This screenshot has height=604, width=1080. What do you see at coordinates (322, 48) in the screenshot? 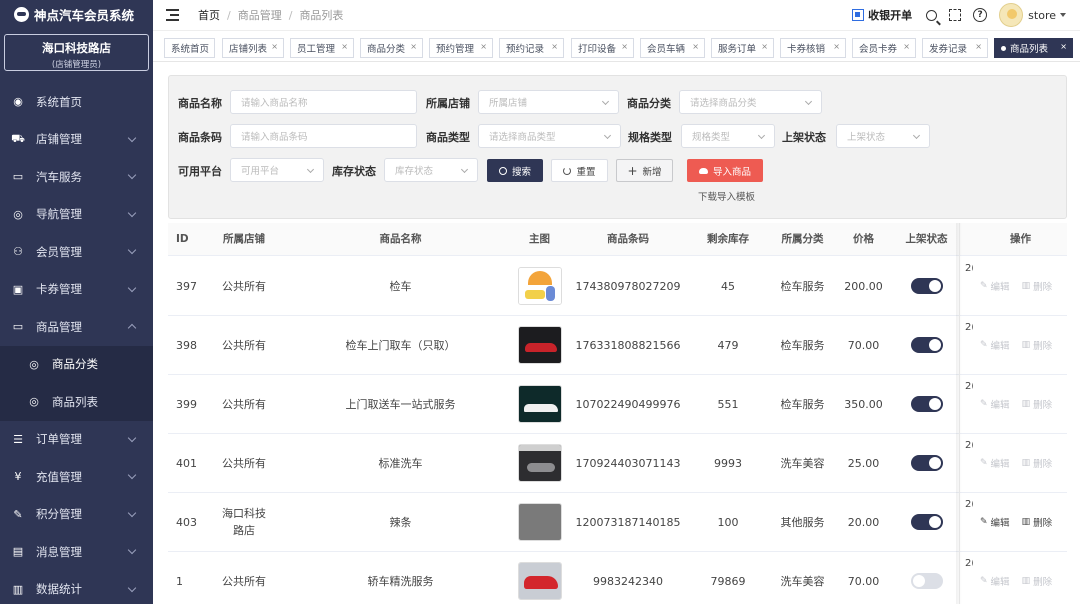
I see `tab: 员工管理 ×` at bounding box center [322, 48].